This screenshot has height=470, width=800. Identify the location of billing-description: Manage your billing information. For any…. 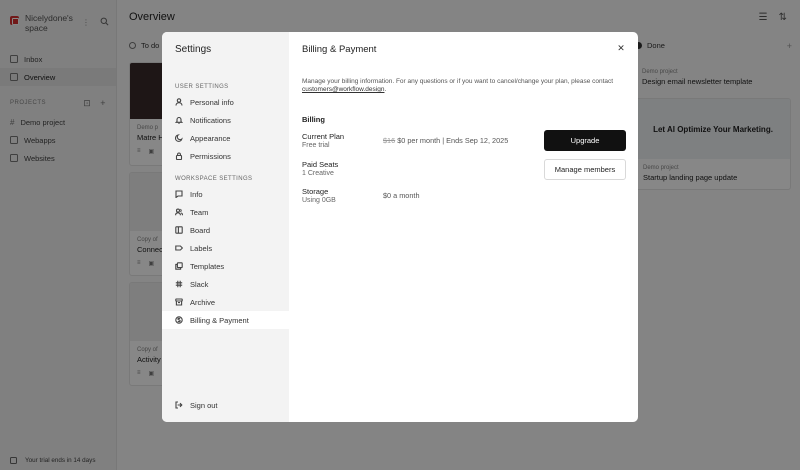
(462, 86).